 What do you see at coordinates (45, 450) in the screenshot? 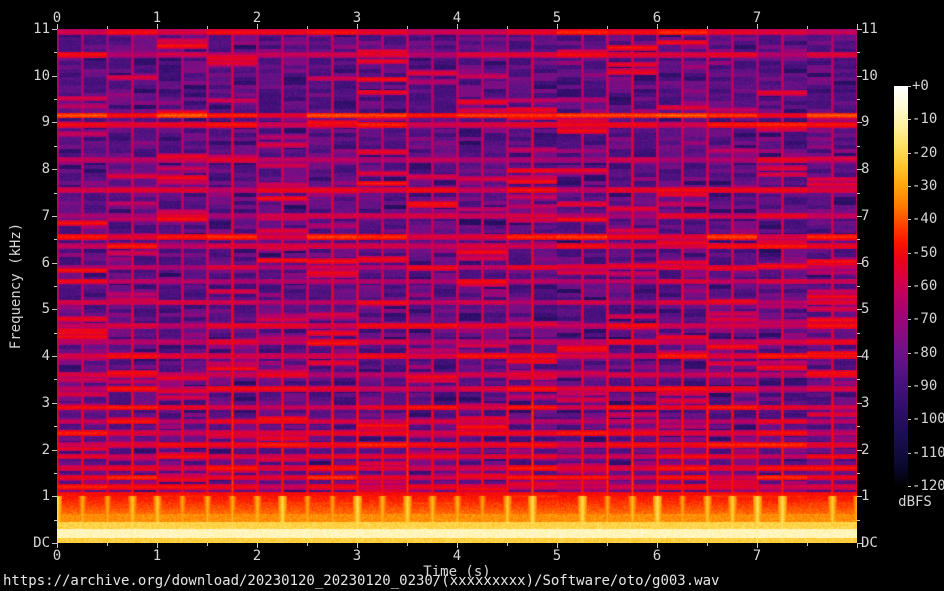
I see `y-tick-label-left-2: 2` at bounding box center [45, 450].